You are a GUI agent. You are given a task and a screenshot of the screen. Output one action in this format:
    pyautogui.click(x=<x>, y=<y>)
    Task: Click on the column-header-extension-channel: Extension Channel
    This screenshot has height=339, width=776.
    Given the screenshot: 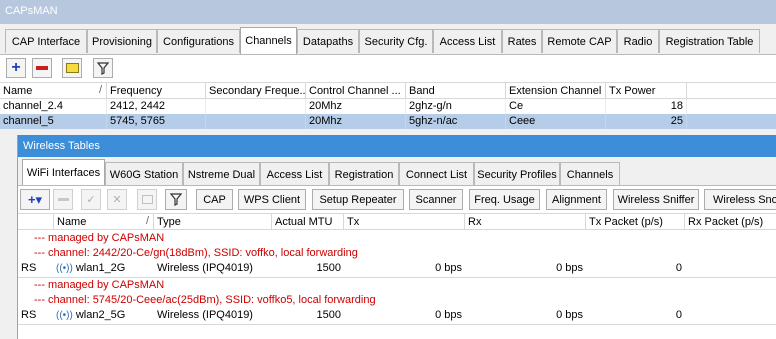 What is the action you would take?
    pyautogui.click(x=556, y=91)
    